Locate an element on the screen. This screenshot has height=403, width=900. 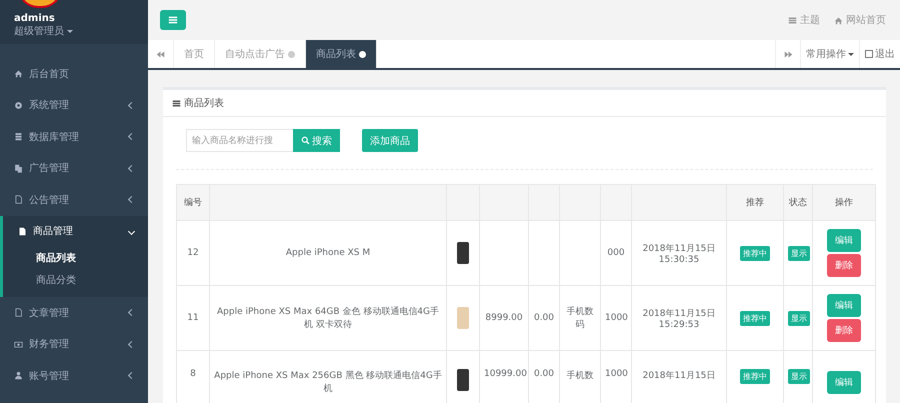
table-cell: 10999.00 is located at coordinates (505, 374).